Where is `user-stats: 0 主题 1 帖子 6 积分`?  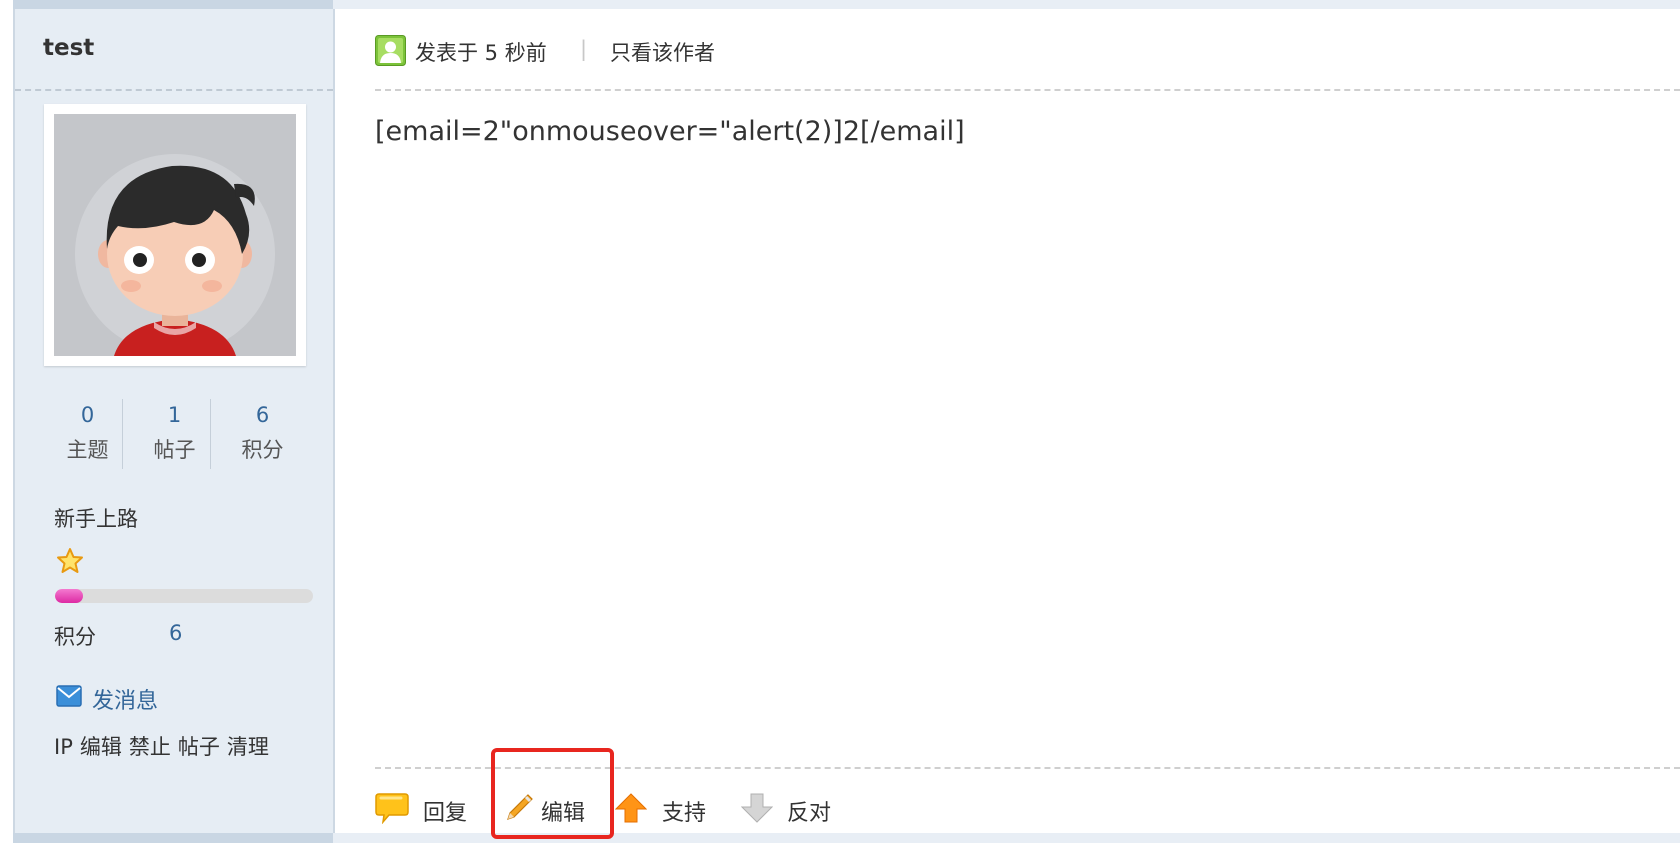
user-stats: 0 主题 1 帖子 6 积分 is located at coordinates (175, 434).